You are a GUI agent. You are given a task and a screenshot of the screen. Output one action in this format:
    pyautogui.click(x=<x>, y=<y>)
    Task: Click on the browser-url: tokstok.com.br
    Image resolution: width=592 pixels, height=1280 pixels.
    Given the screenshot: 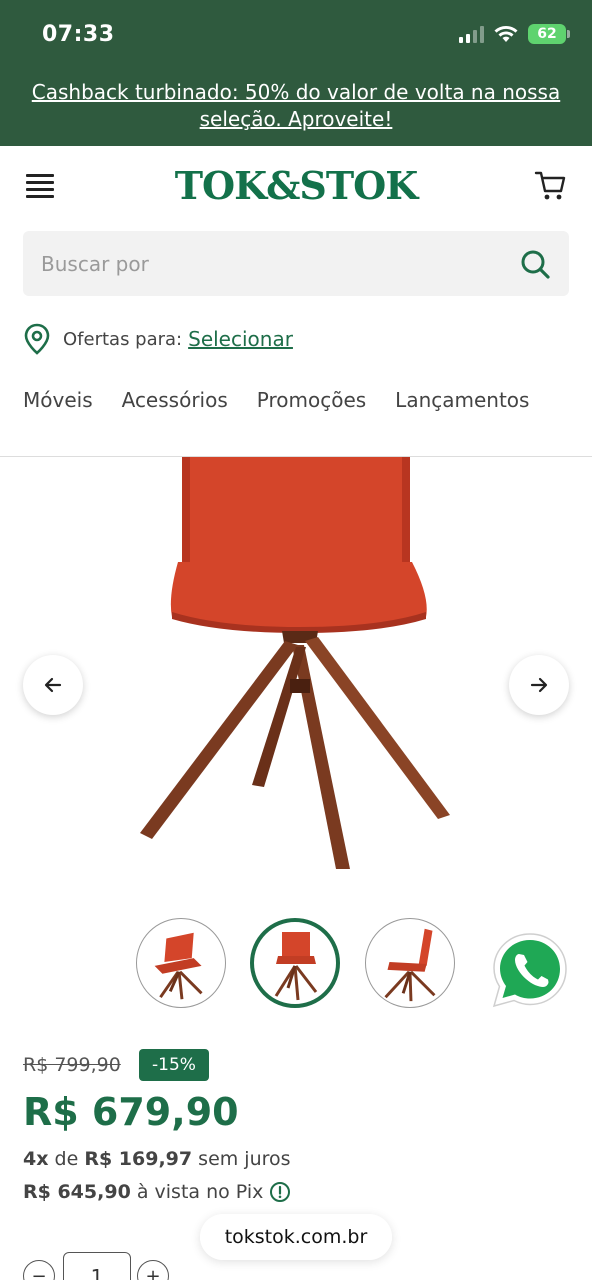 What is the action you would take?
    pyautogui.click(x=296, y=1237)
    